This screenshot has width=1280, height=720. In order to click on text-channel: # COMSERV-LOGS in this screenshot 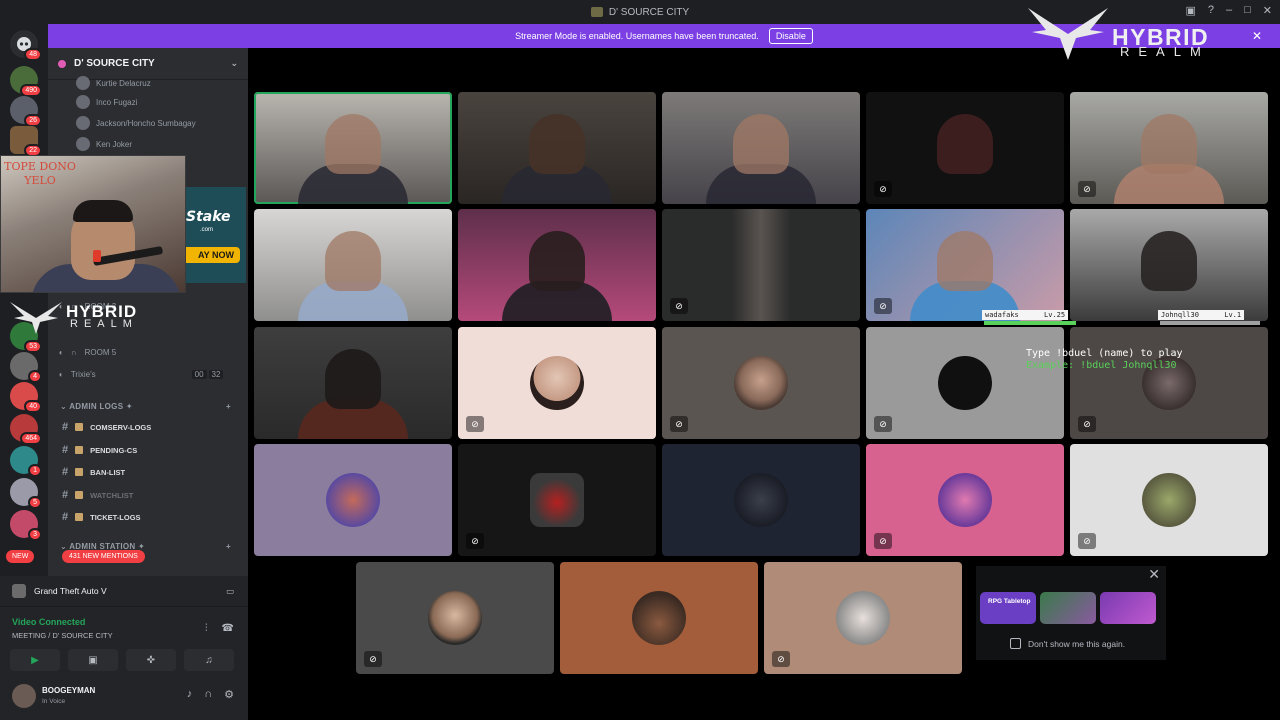, I will do `click(106, 427)`.